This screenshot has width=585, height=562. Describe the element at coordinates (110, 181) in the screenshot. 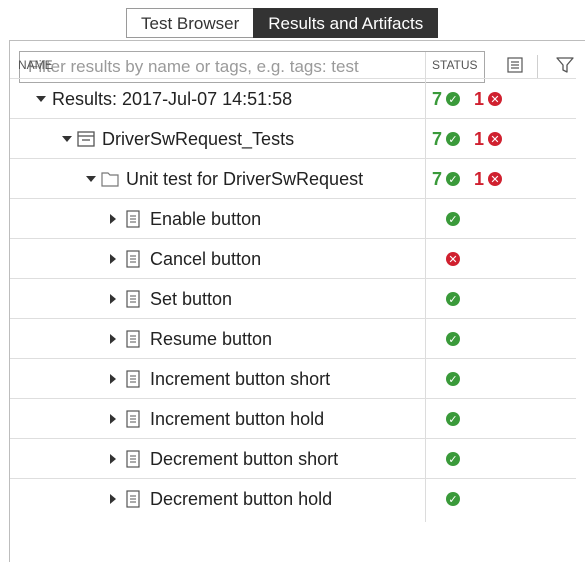

I see `folder-icon` at that location.